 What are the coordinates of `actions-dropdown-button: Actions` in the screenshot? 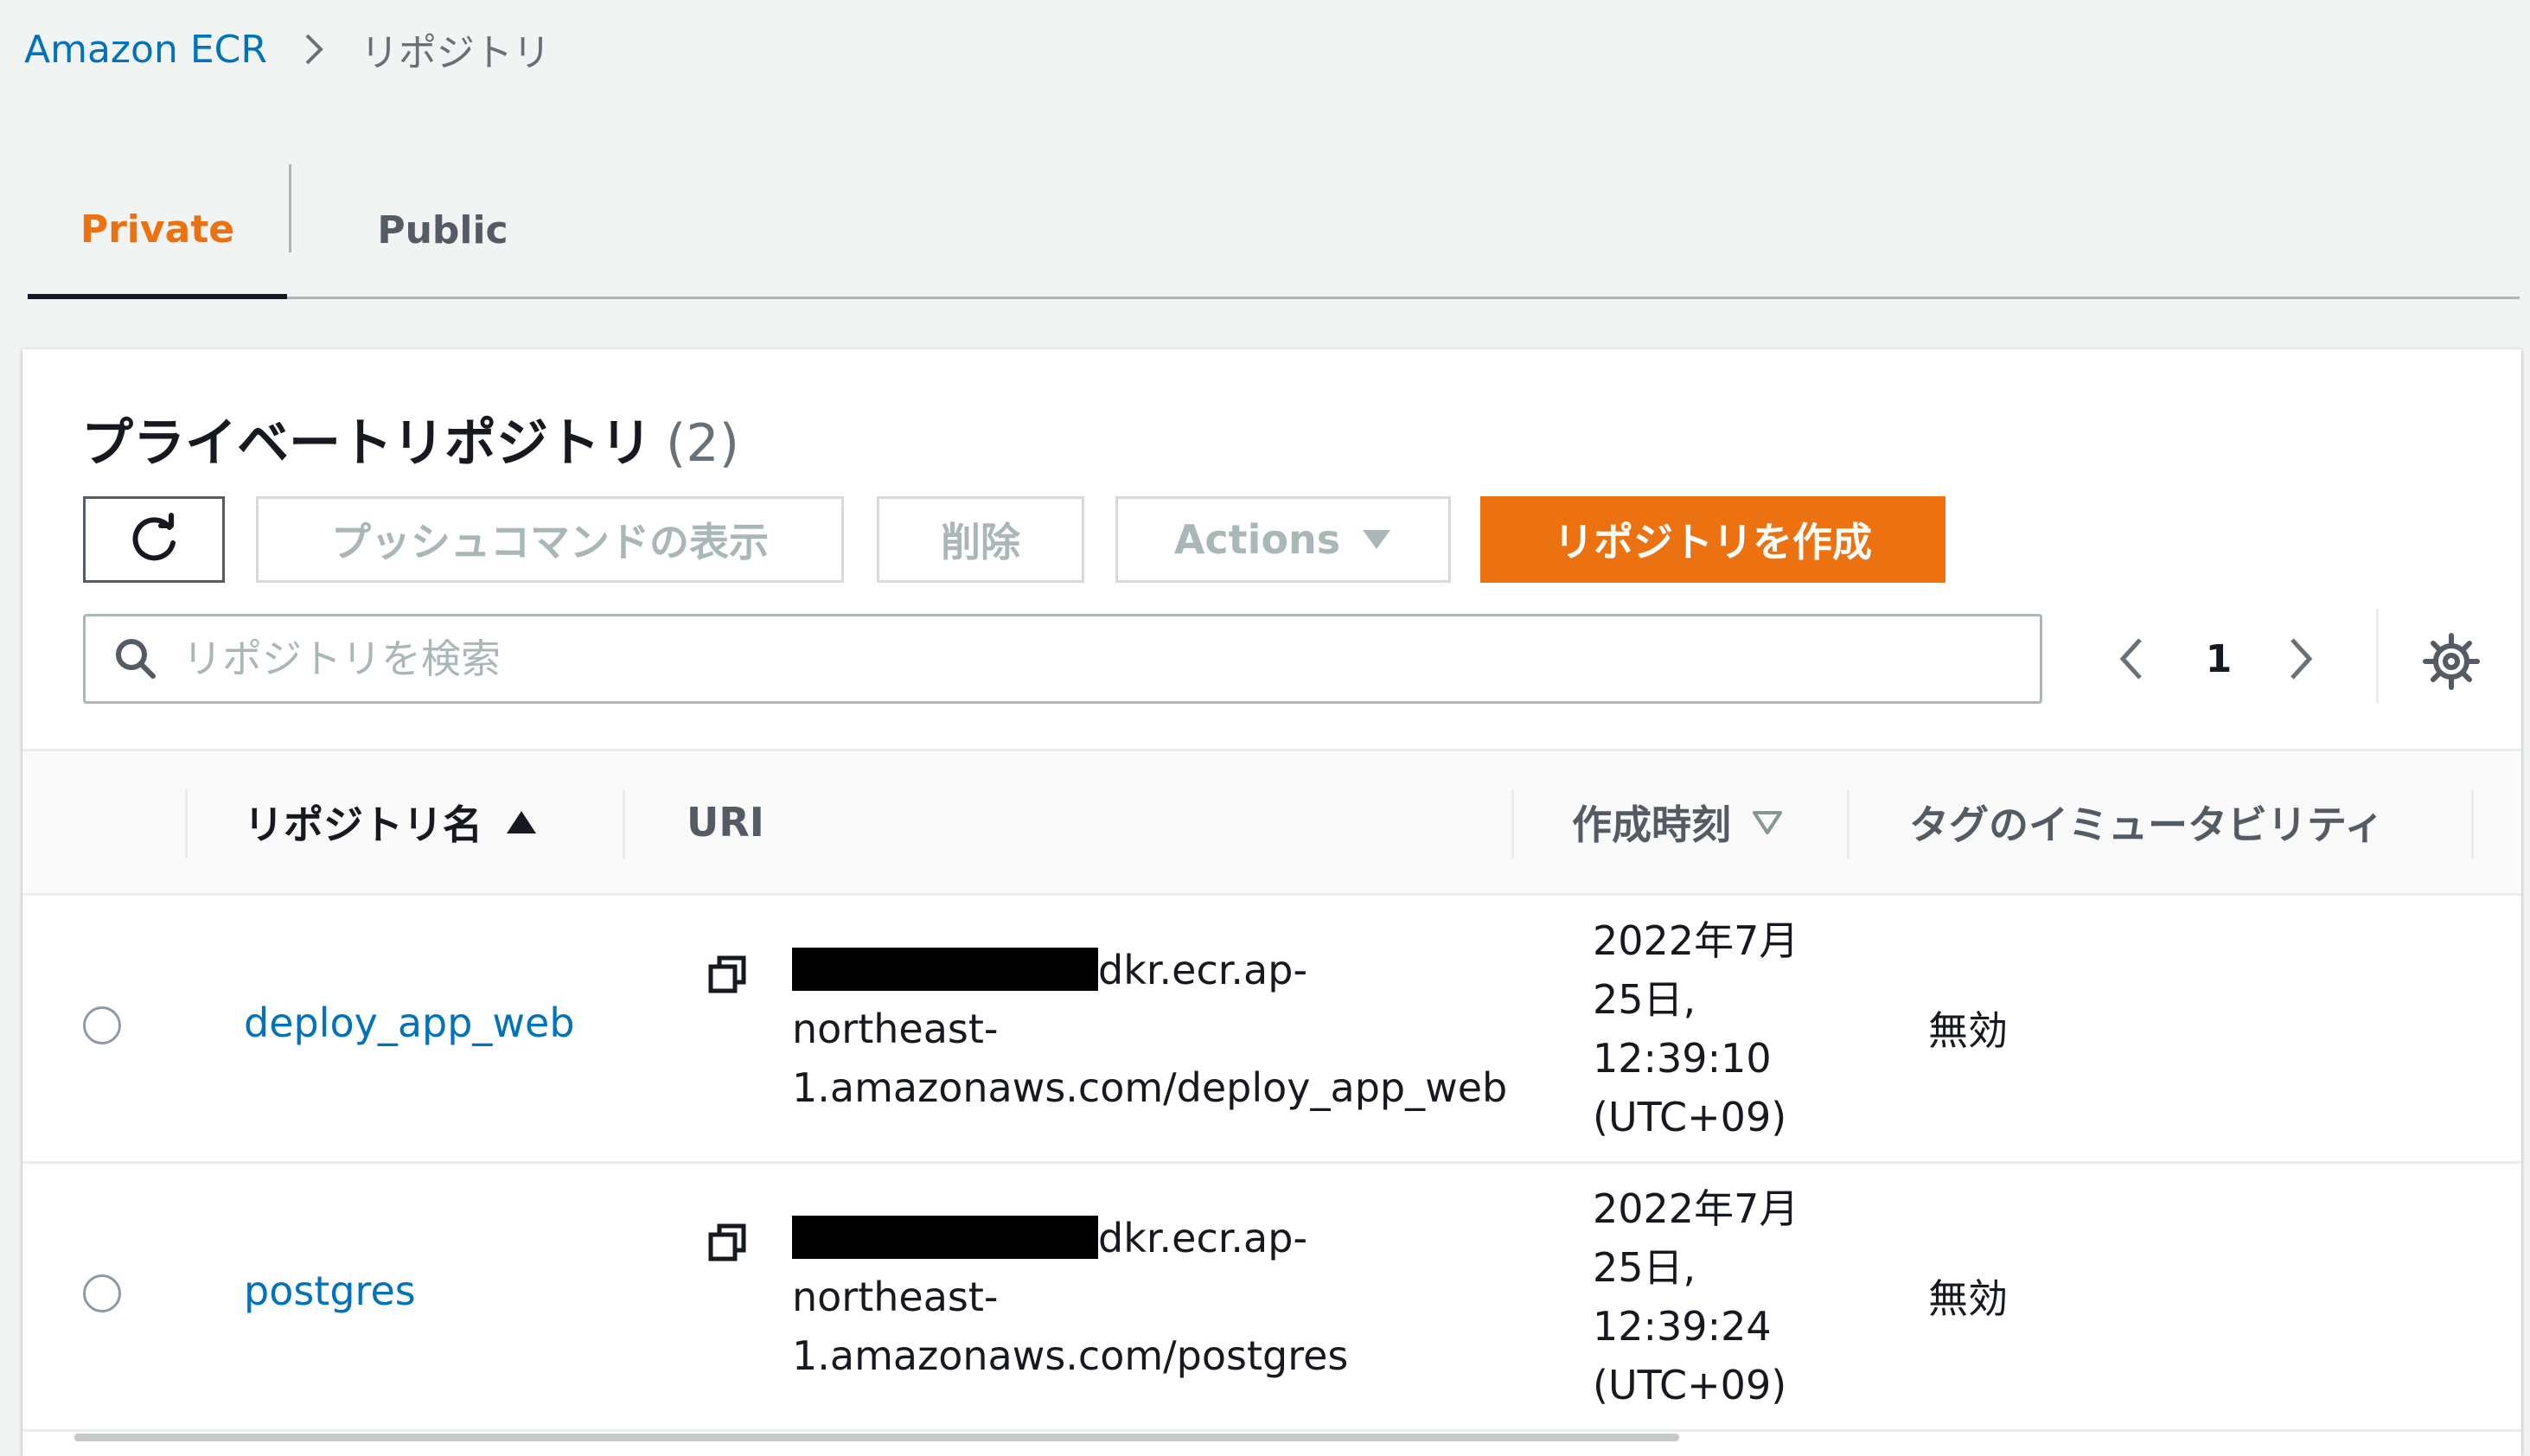 It's located at (1283, 539).